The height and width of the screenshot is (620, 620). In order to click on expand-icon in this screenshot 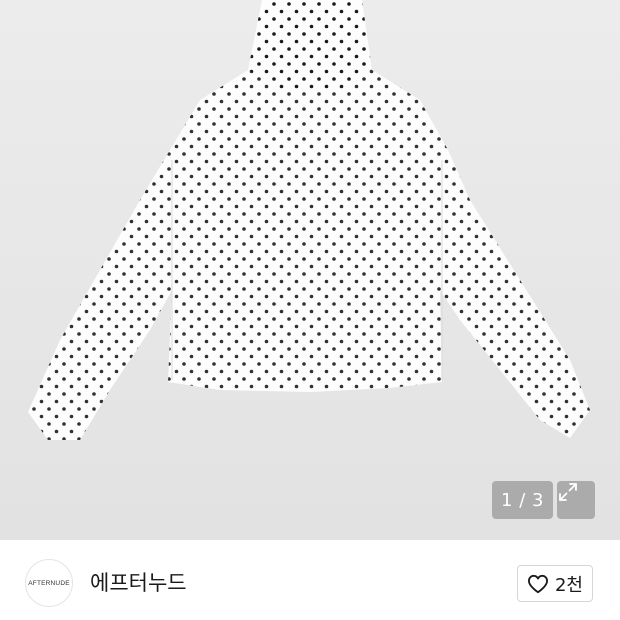, I will do `click(568, 492)`.